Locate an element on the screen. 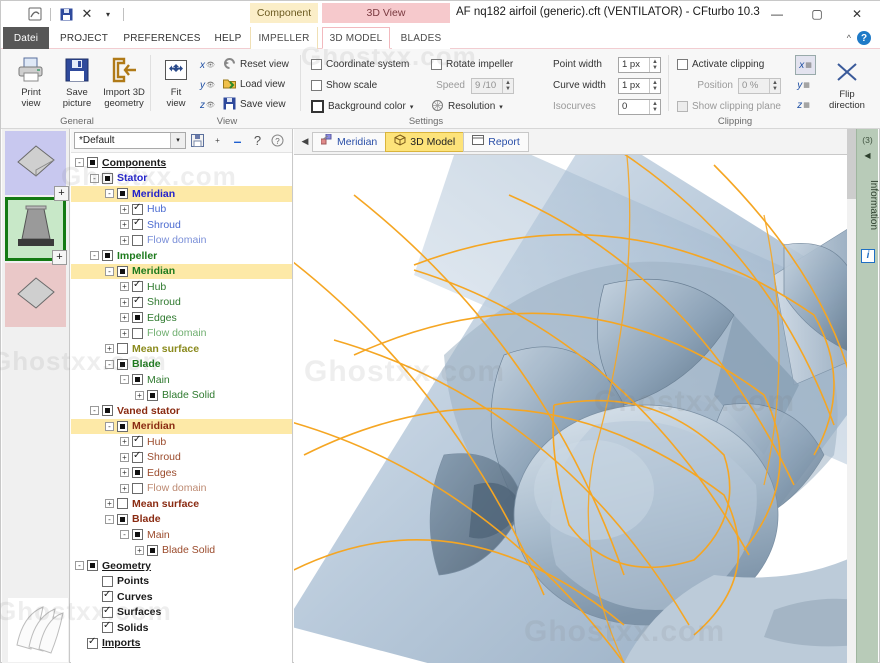 This screenshot has height=663, width=880. view-y-axis-icon: y 👁 is located at coordinates (207, 85).